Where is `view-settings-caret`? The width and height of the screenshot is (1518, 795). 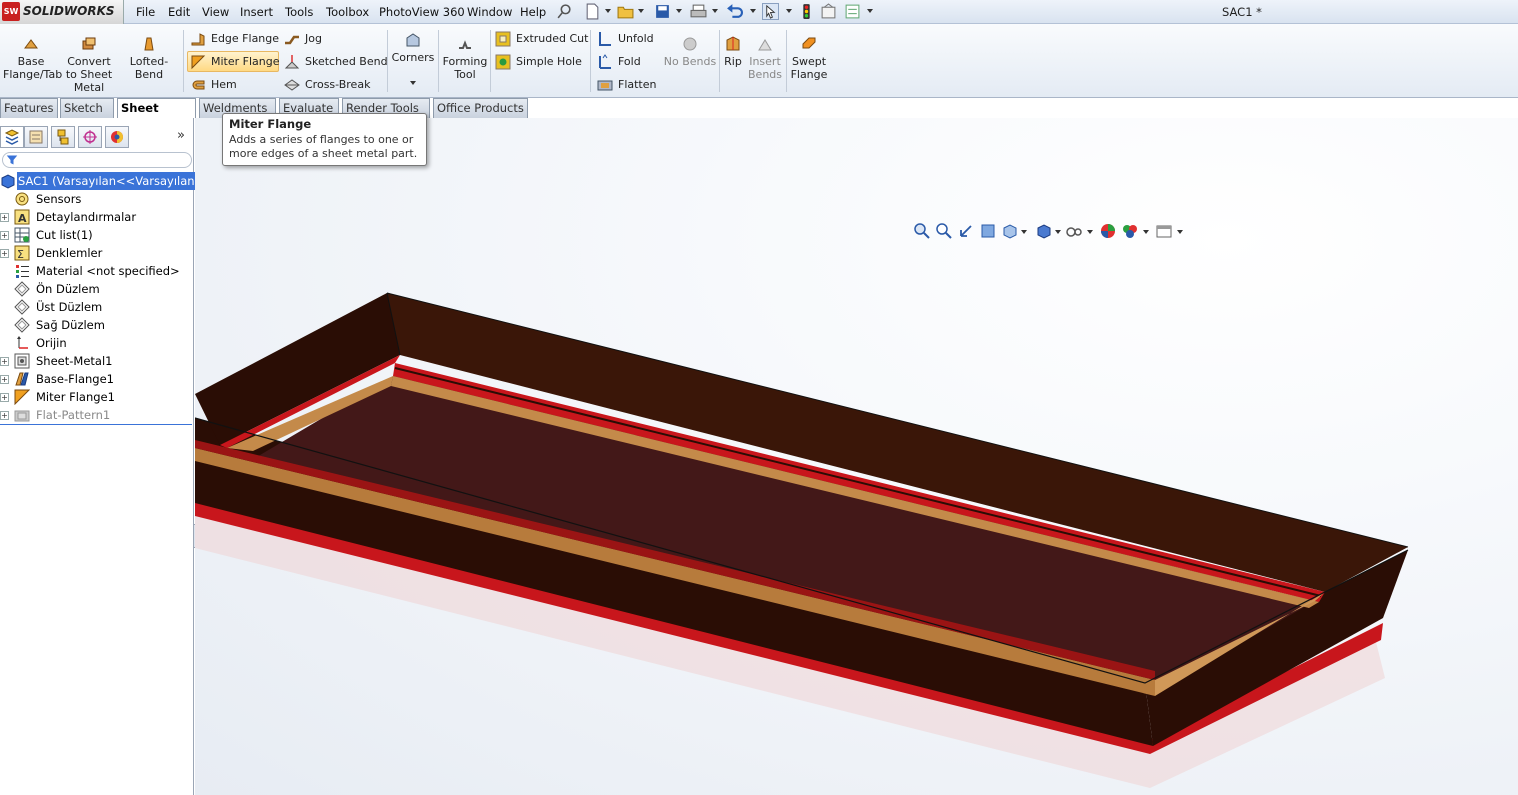
view-settings-caret is located at coordinates (1180, 232).